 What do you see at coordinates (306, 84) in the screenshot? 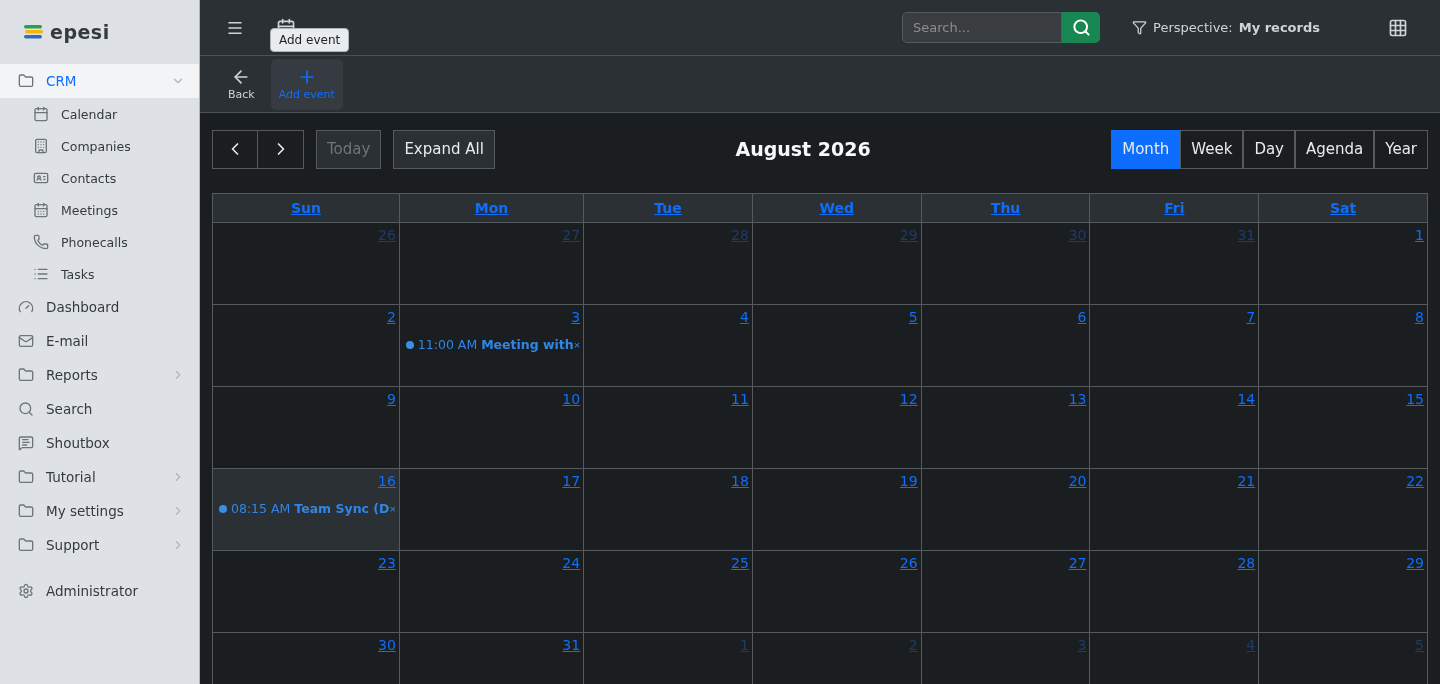
I see `add-event-button: Add event` at bounding box center [306, 84].